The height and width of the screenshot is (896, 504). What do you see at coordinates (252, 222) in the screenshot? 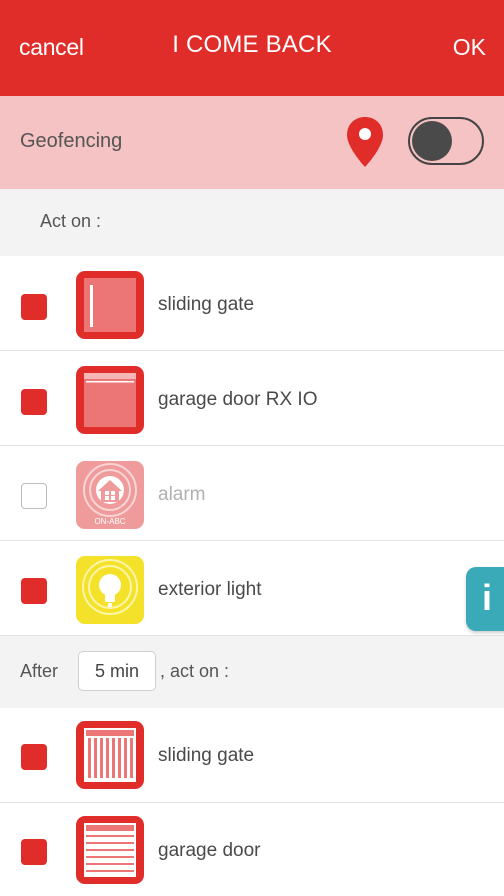
I see `act-on-section: Act on :` at bounding box center [252, 222].